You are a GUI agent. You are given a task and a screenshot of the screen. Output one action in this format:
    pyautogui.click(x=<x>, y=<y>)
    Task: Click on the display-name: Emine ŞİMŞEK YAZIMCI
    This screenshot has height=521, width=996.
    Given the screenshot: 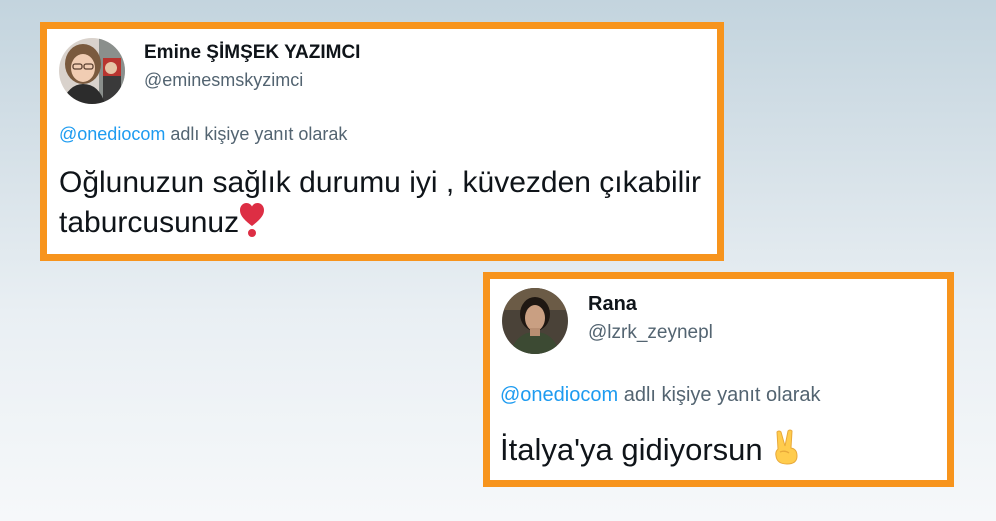 What is the action you would take?
    pyautogui.click(x=252, y=53)
    